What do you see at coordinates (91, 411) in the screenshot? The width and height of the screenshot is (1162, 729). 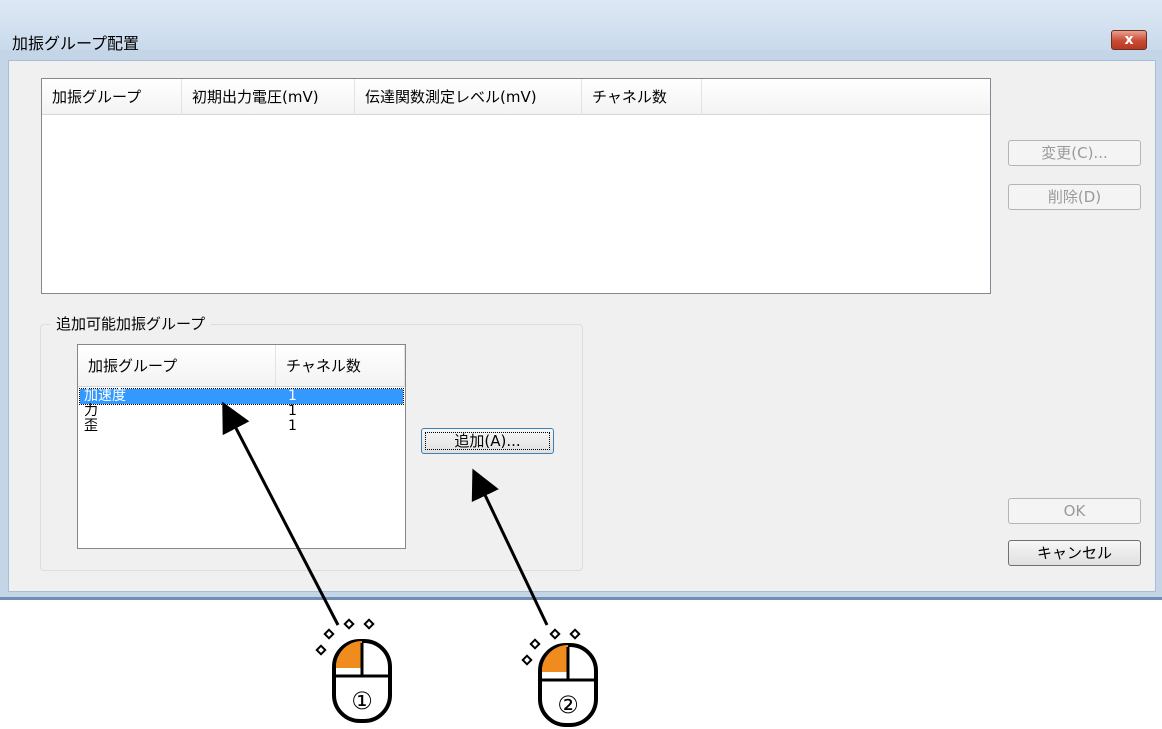 I see `item-name: 力` at bounding box center [91, 411].